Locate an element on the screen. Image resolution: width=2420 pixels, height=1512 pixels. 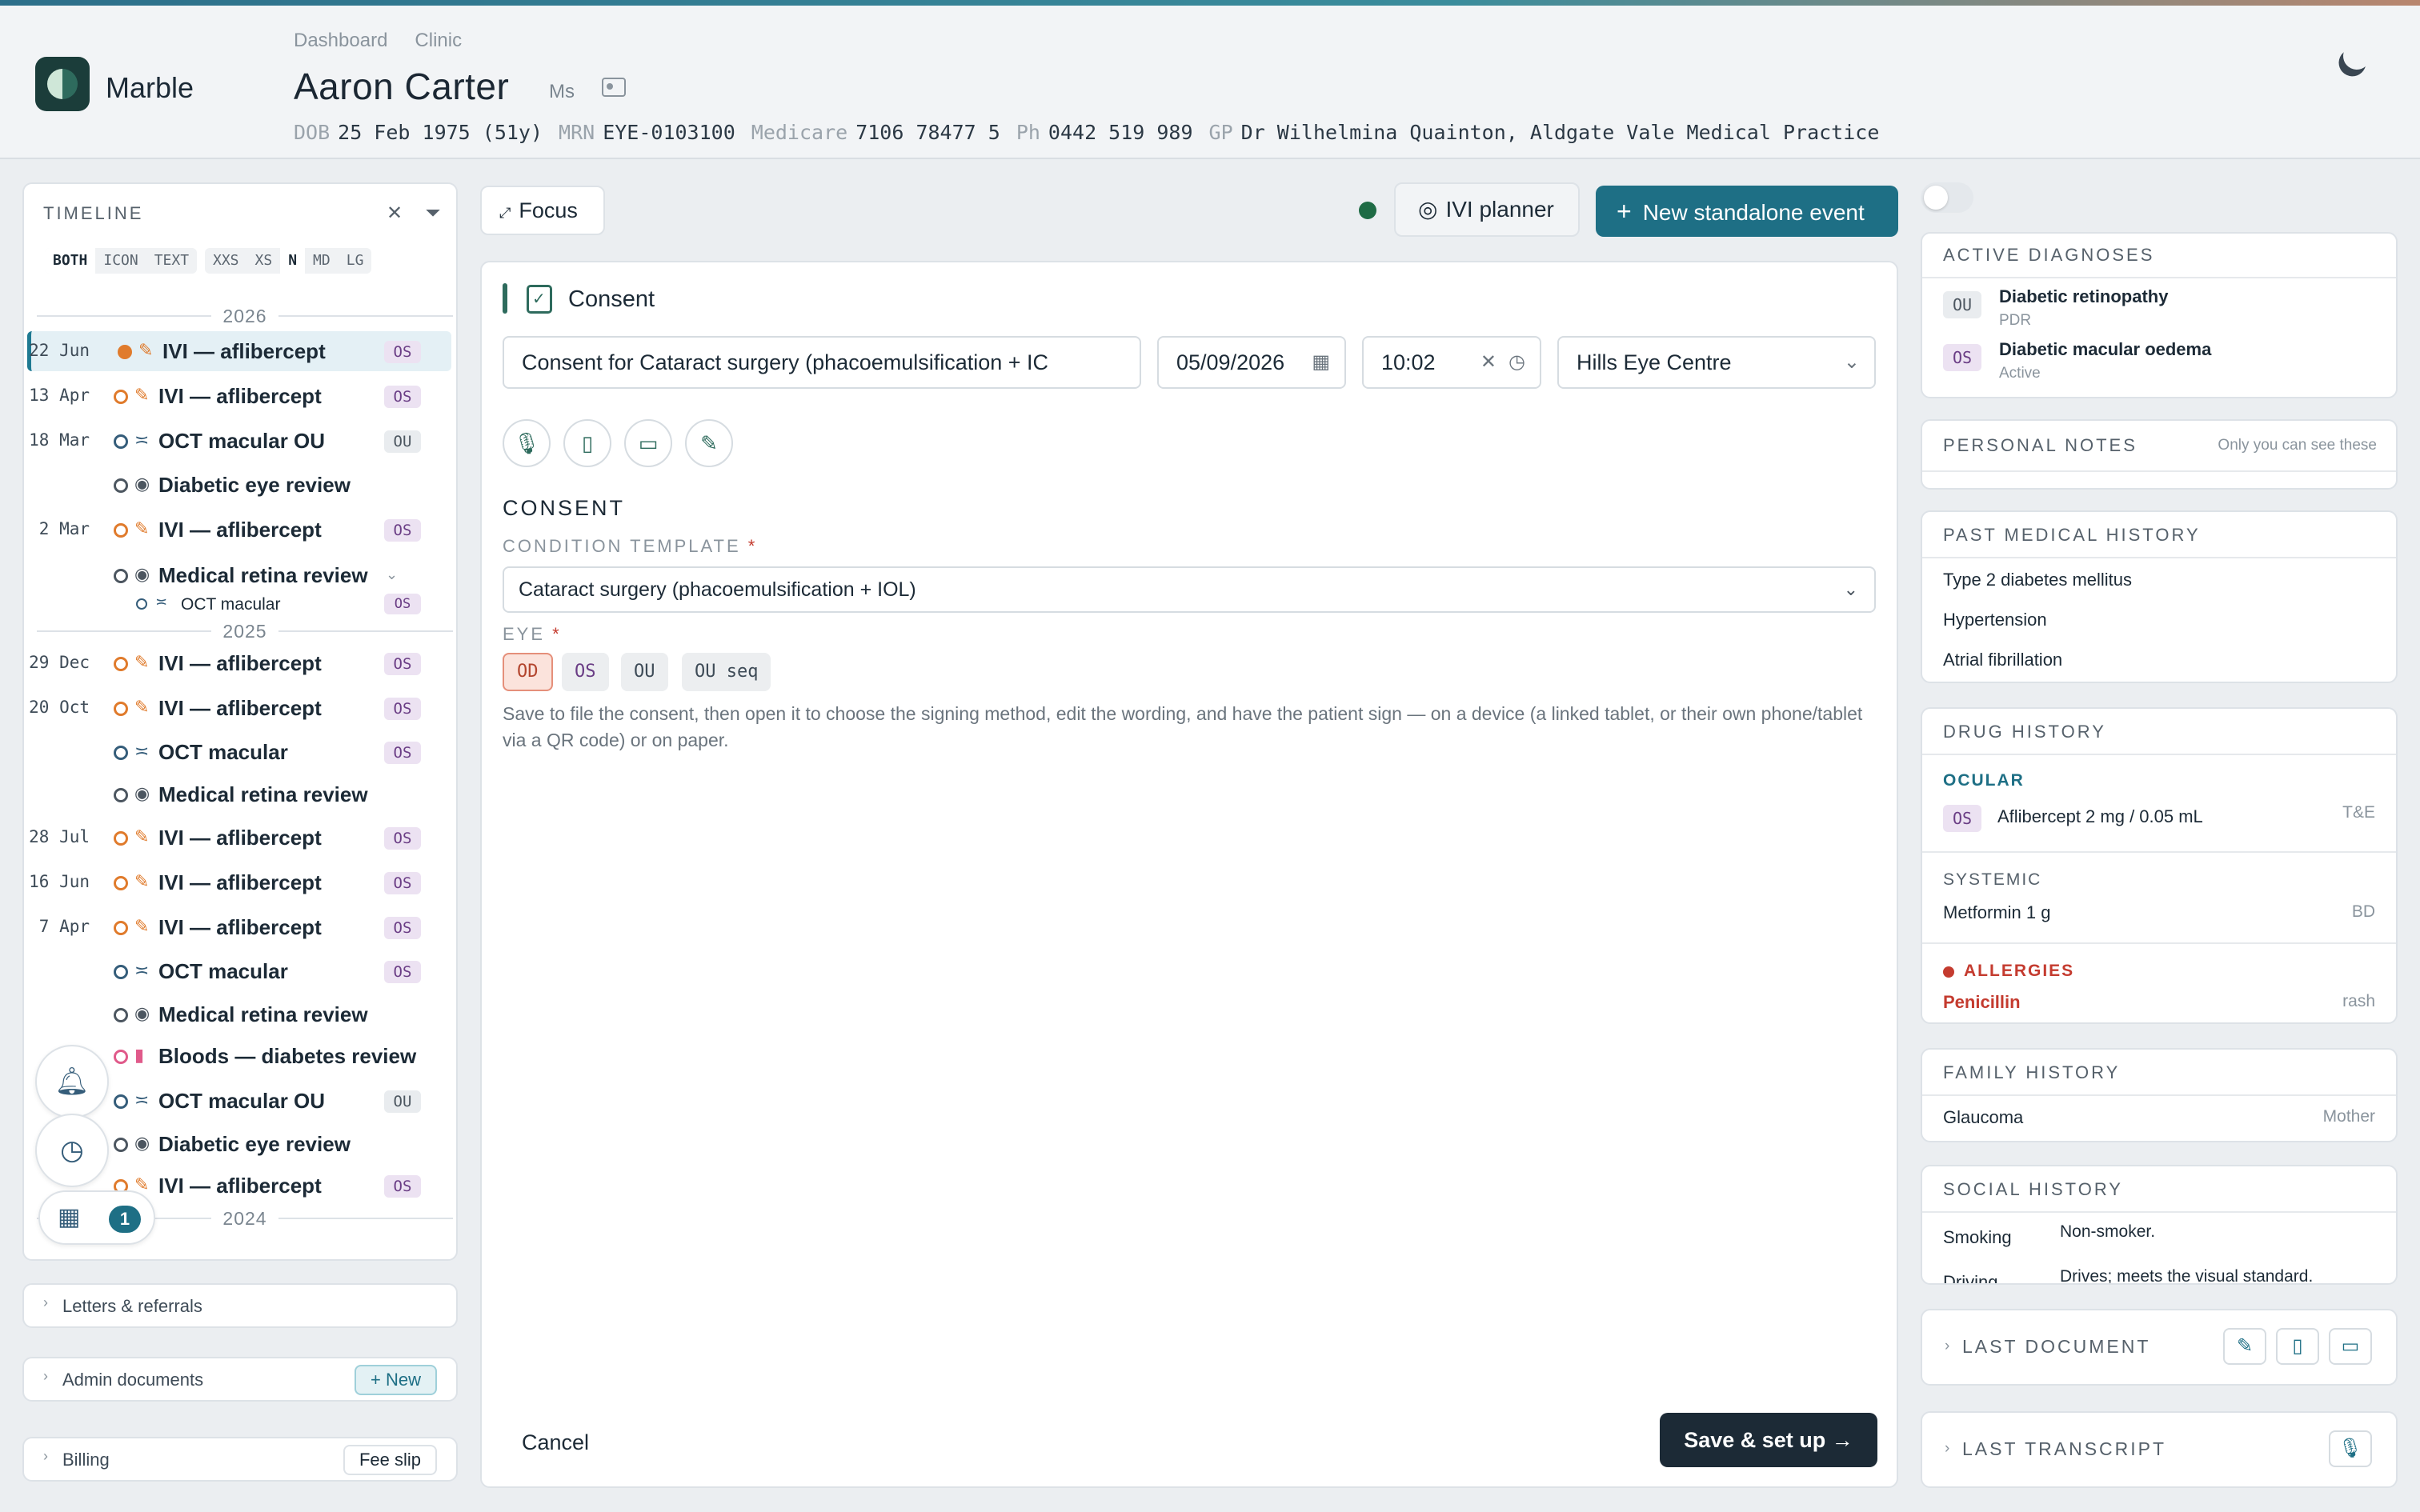
clear-x-icon: ✕ is located at coordinates (1488, 362).